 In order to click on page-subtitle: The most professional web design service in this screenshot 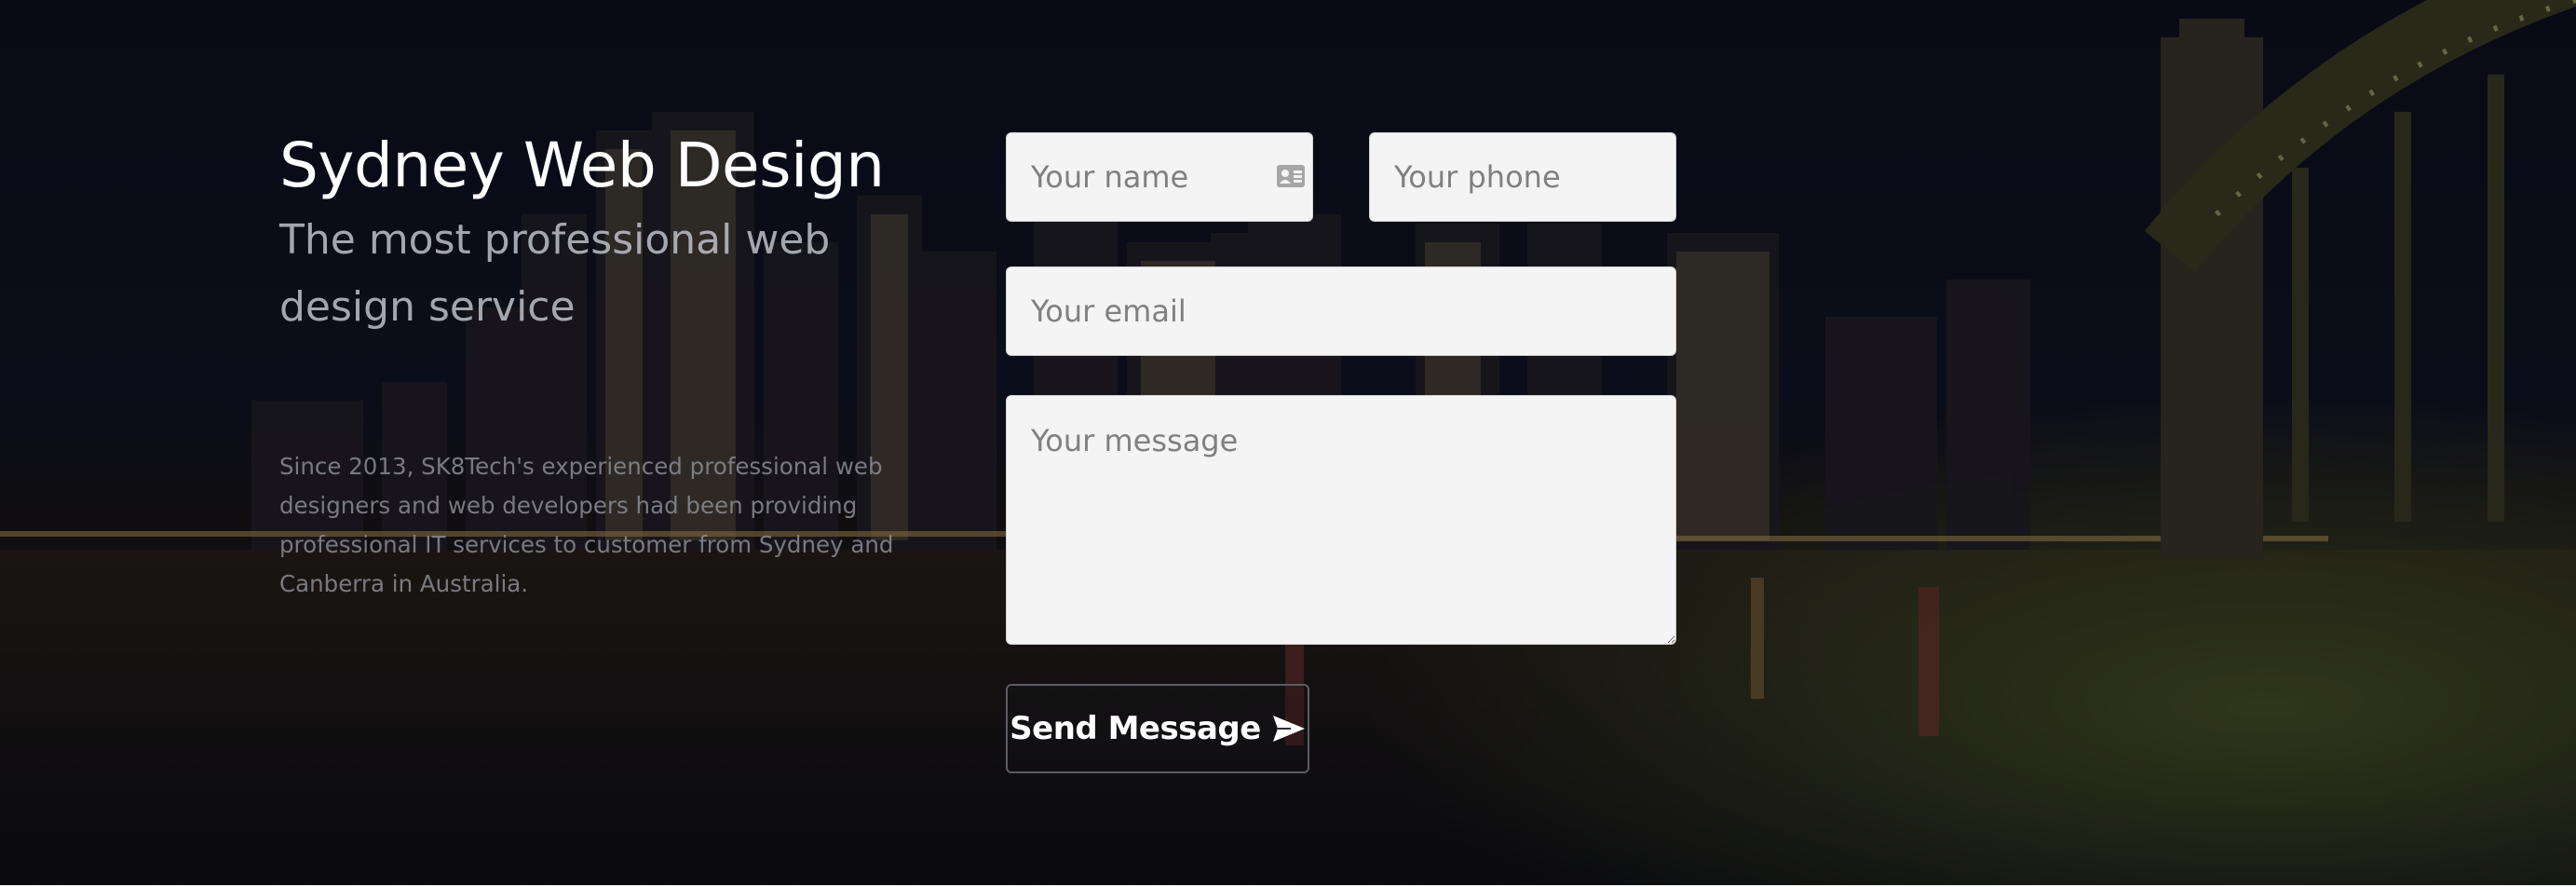, I will do `click(555, 273)`.